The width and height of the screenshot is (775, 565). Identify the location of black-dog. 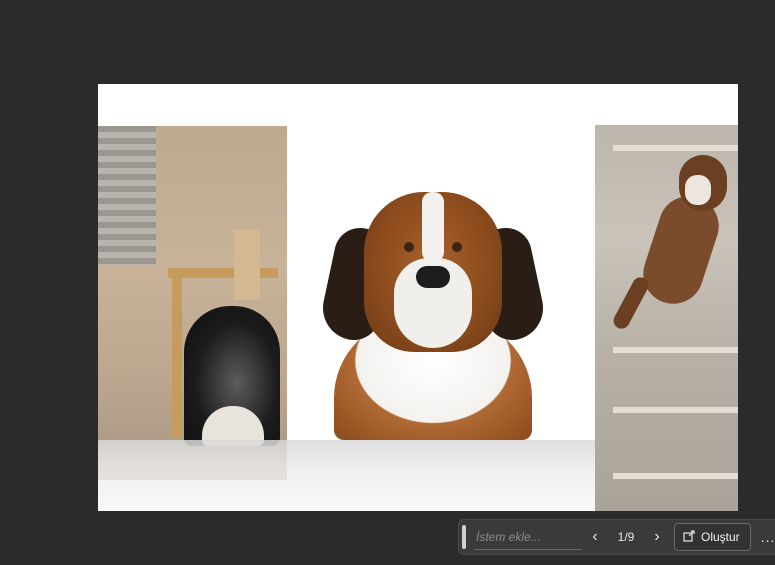
(232, 376).